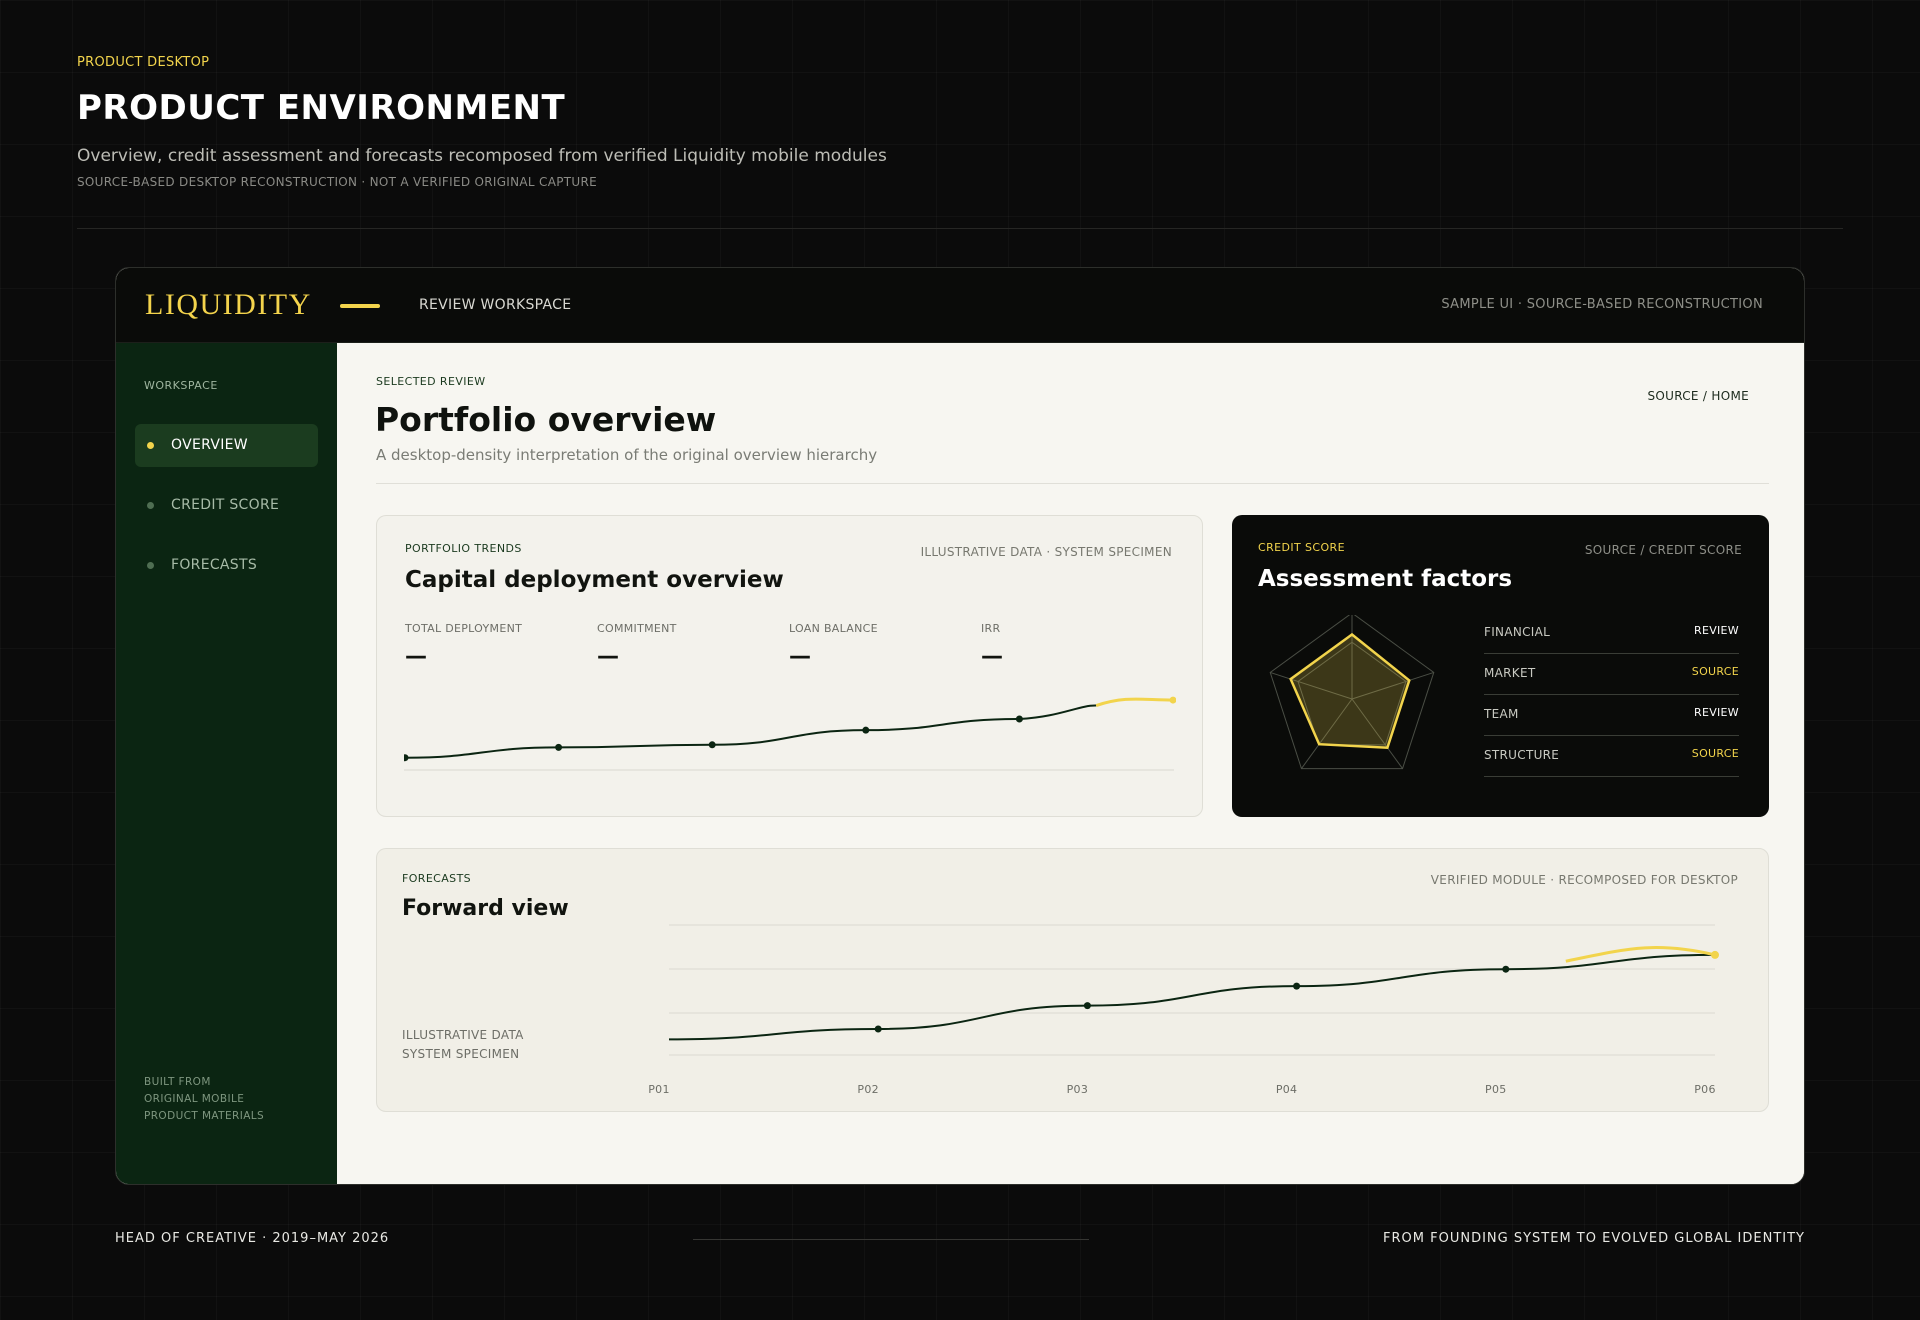 The width and height of the screenshot is (1920, 1320). I want to click on sidebar-item-credit-score: CREDIT SCORE, so click(226, 505).